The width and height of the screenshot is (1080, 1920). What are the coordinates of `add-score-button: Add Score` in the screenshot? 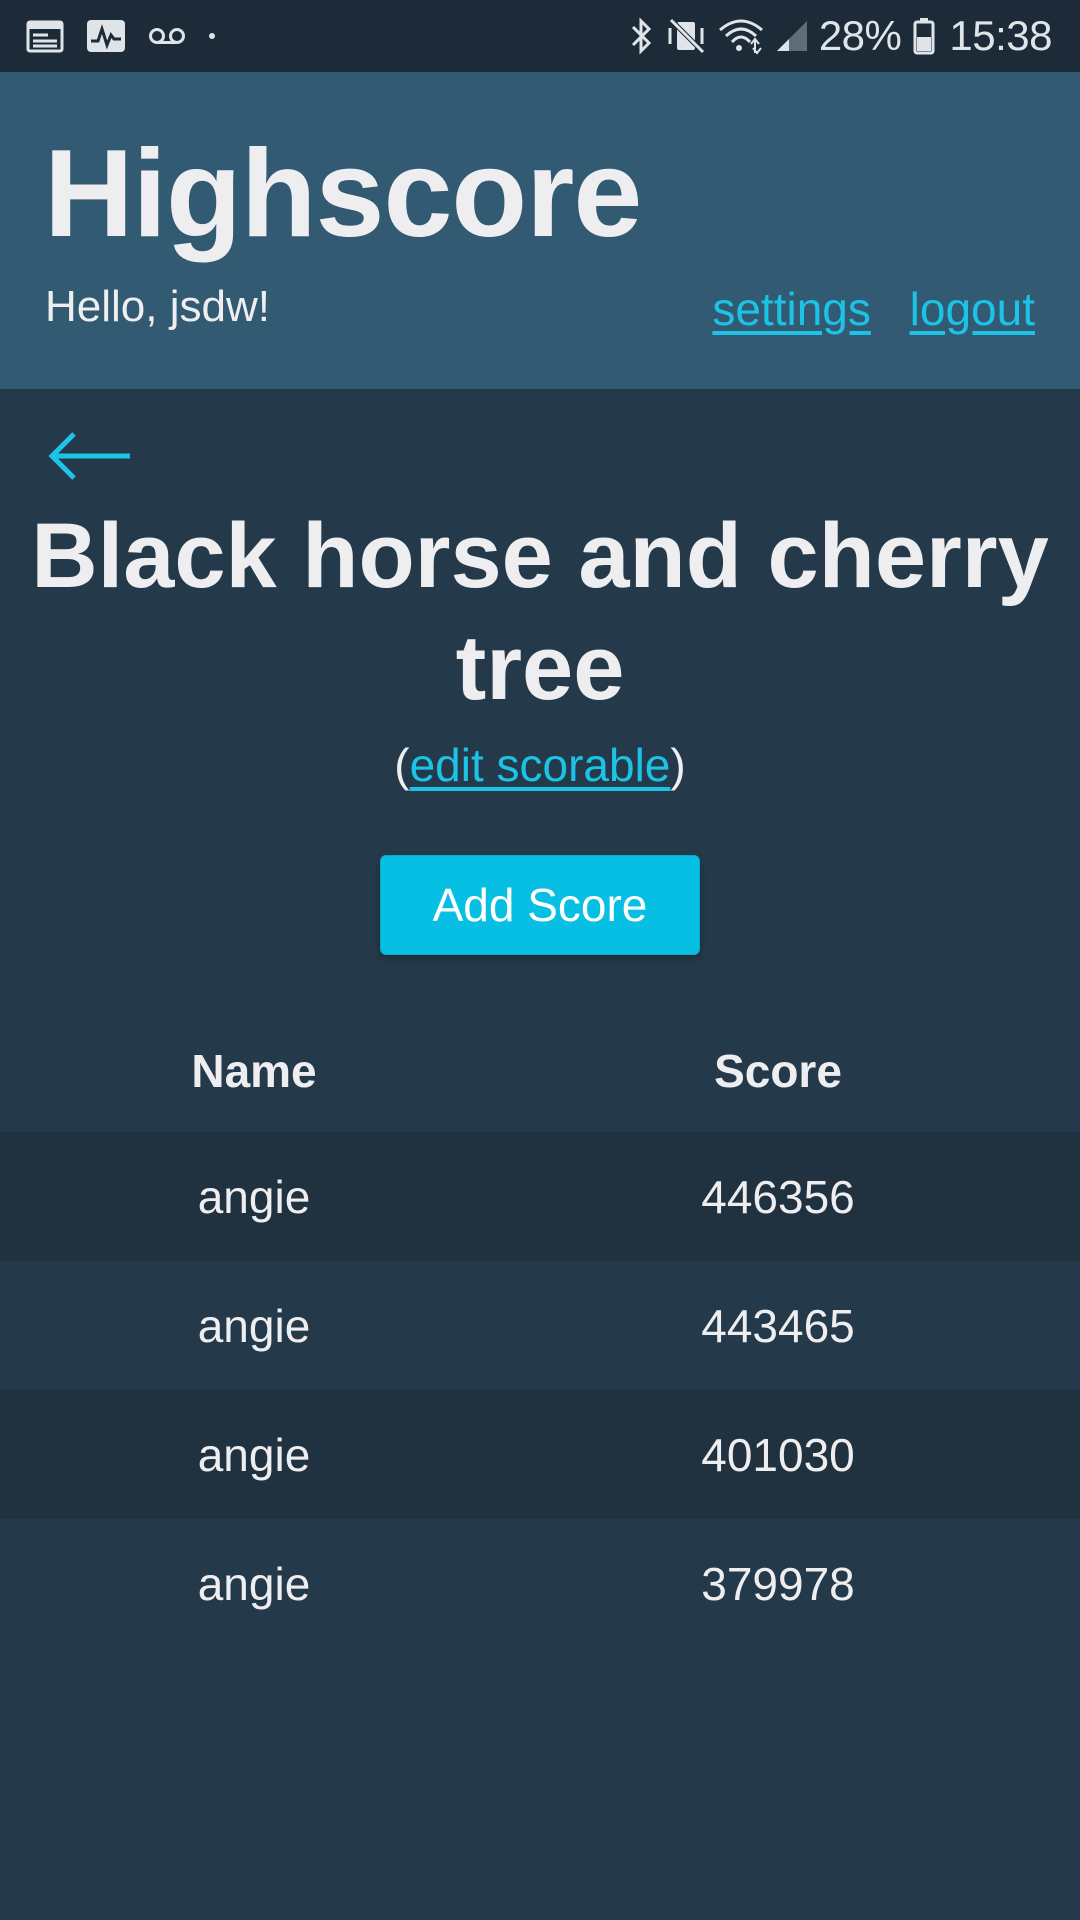 It's located at (540, 905).